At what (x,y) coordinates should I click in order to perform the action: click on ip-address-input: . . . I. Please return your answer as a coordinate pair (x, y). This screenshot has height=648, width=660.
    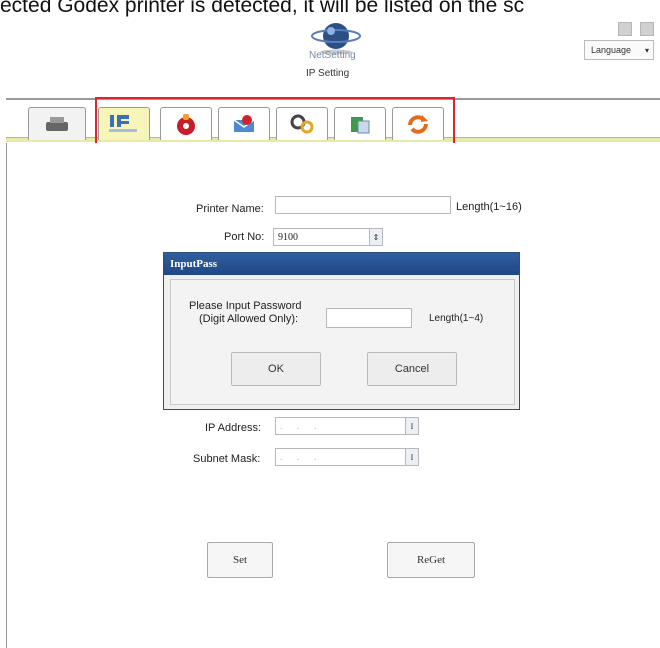
    Looking at the image, I should click on (347, 426).